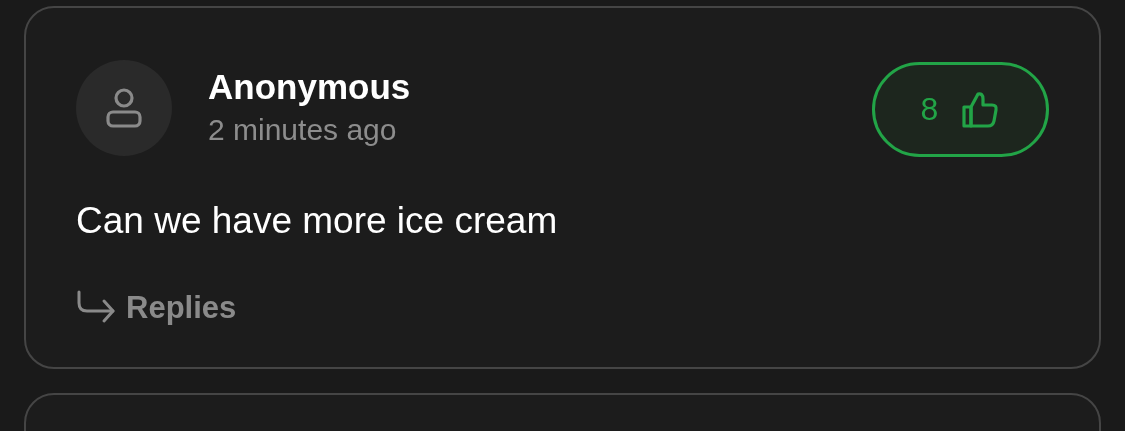 The image size is (1125, 431). Describe the element at coordinates (303, 129) in the screenshot. I see `timestamp: 2 minutes ago` at that location.